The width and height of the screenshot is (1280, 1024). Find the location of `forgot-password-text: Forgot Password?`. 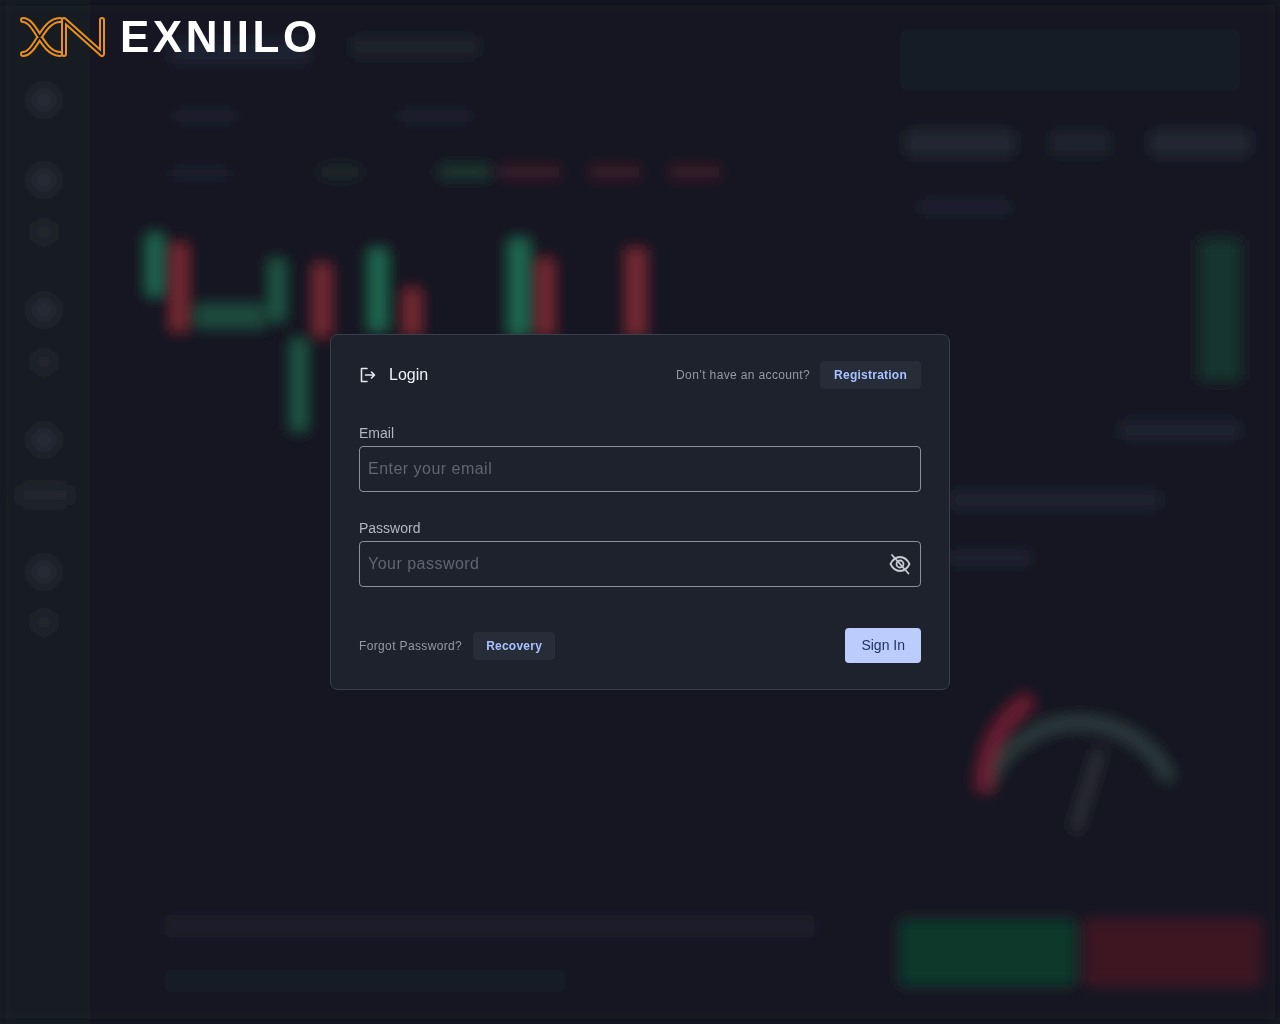

forgot-password-text: Forgot Password? is located at coordinates (411, 646).